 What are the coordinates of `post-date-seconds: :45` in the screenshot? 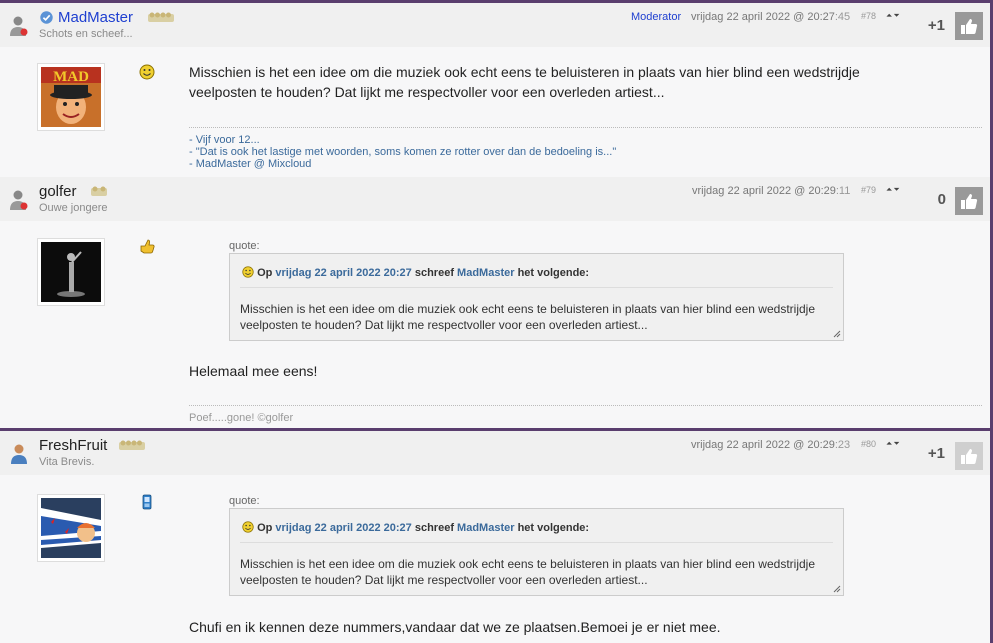 It's located at (842, 17).